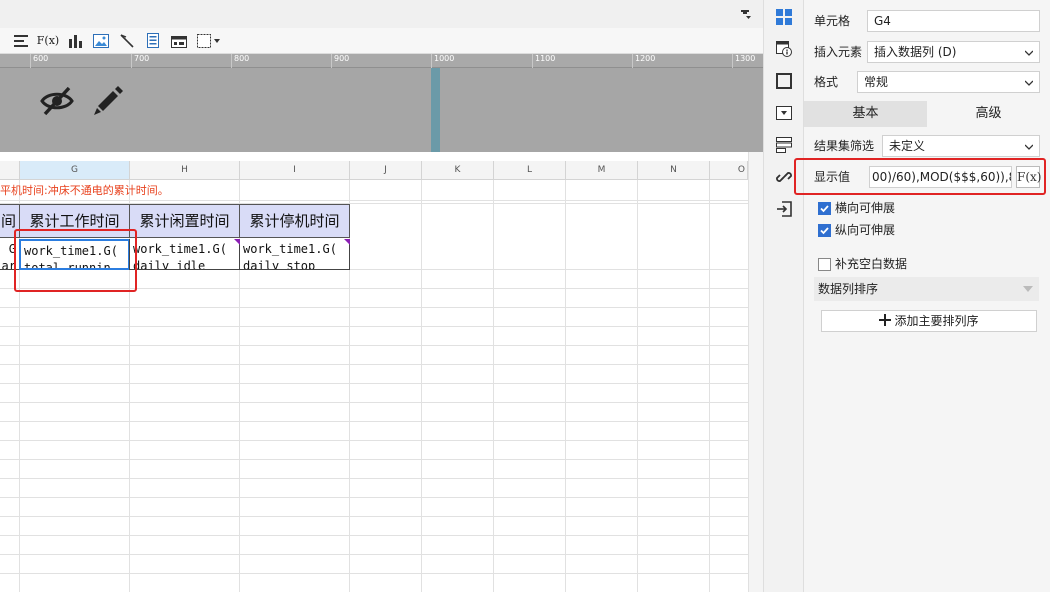  Describe the element at coordinates (953, 21) in the screenshot. I see `cell-name-field: G4` at that location.